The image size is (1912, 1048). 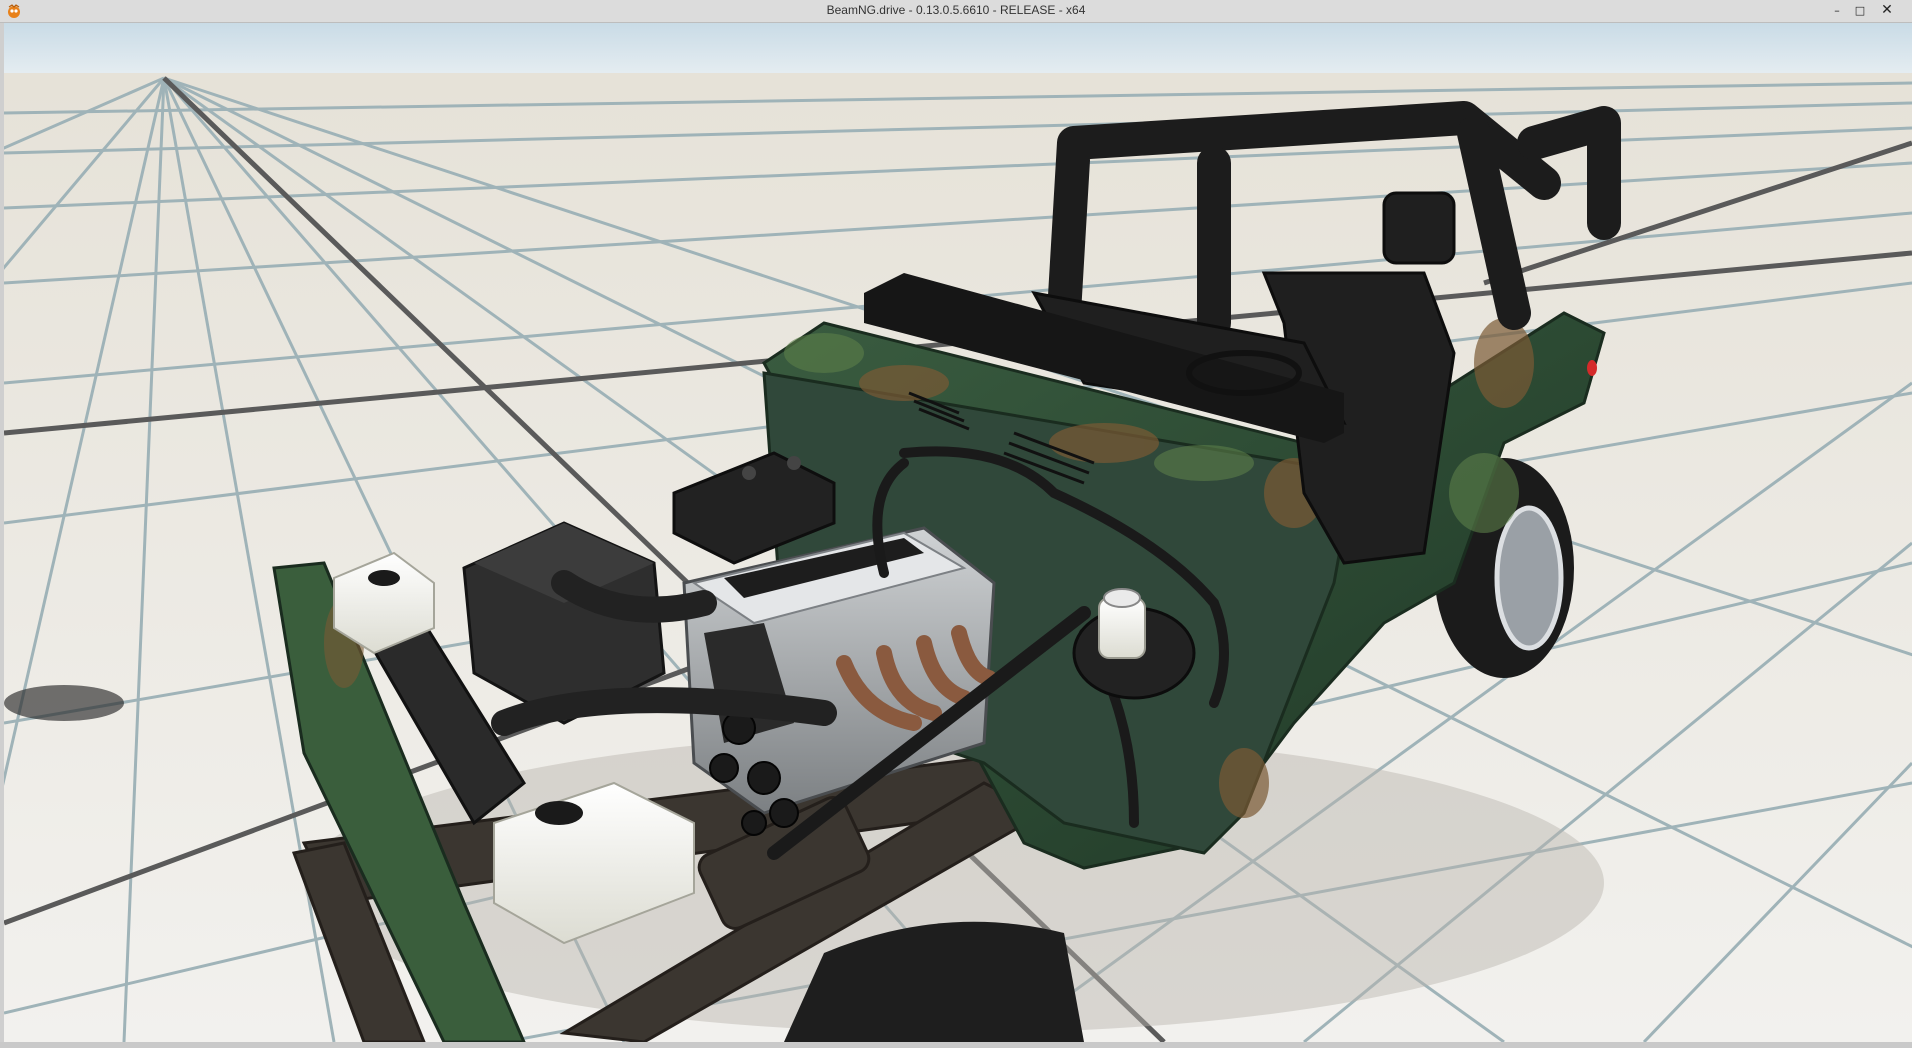 What do you see at coordinates (956, 1045) in the screenshot?
I see `window-bottom-border` at bounding box center [956, 1045].